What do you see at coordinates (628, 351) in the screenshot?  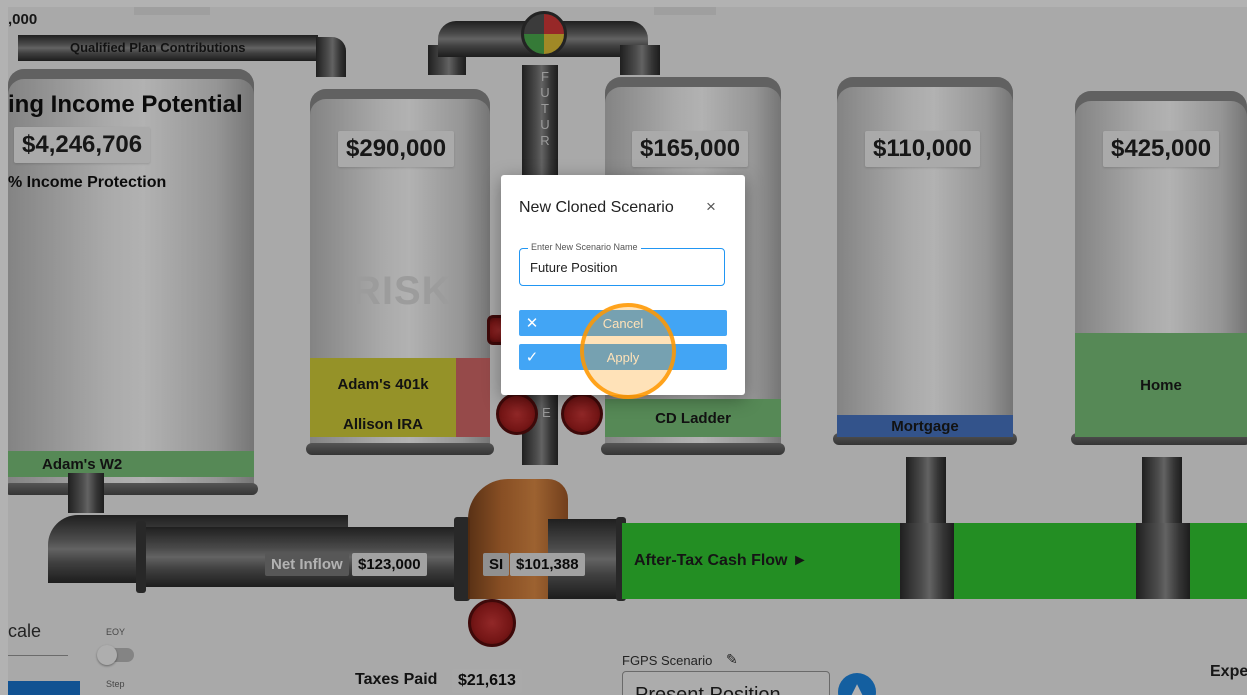 I see `click-highlight` at bounding box center [628, 351].